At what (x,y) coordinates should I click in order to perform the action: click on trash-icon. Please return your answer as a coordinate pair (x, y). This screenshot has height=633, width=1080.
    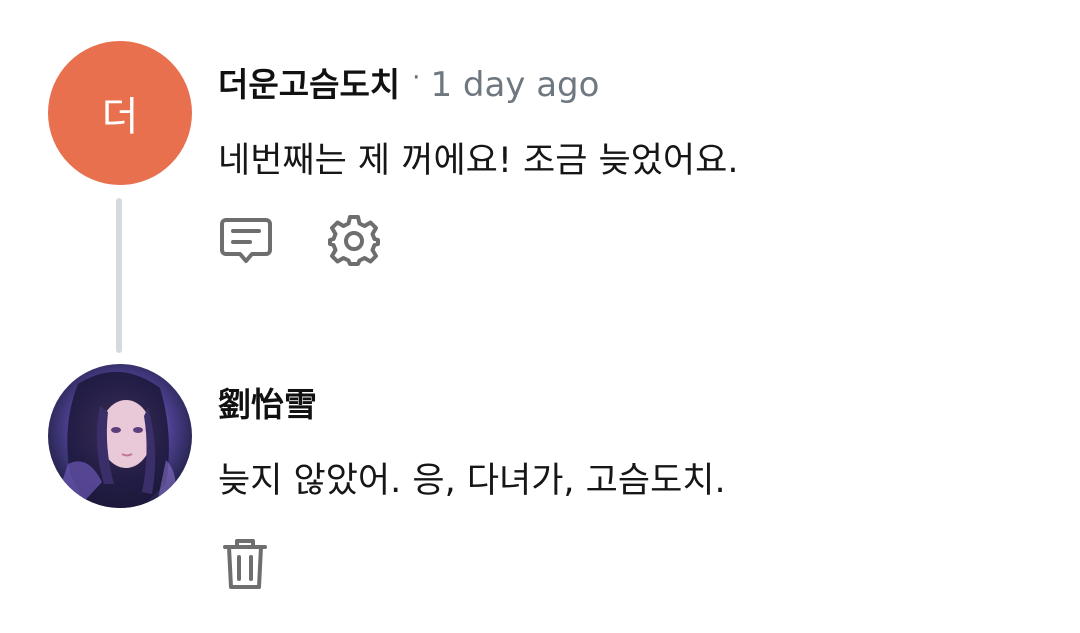
    Looking at the image, I should click on (245, 564).